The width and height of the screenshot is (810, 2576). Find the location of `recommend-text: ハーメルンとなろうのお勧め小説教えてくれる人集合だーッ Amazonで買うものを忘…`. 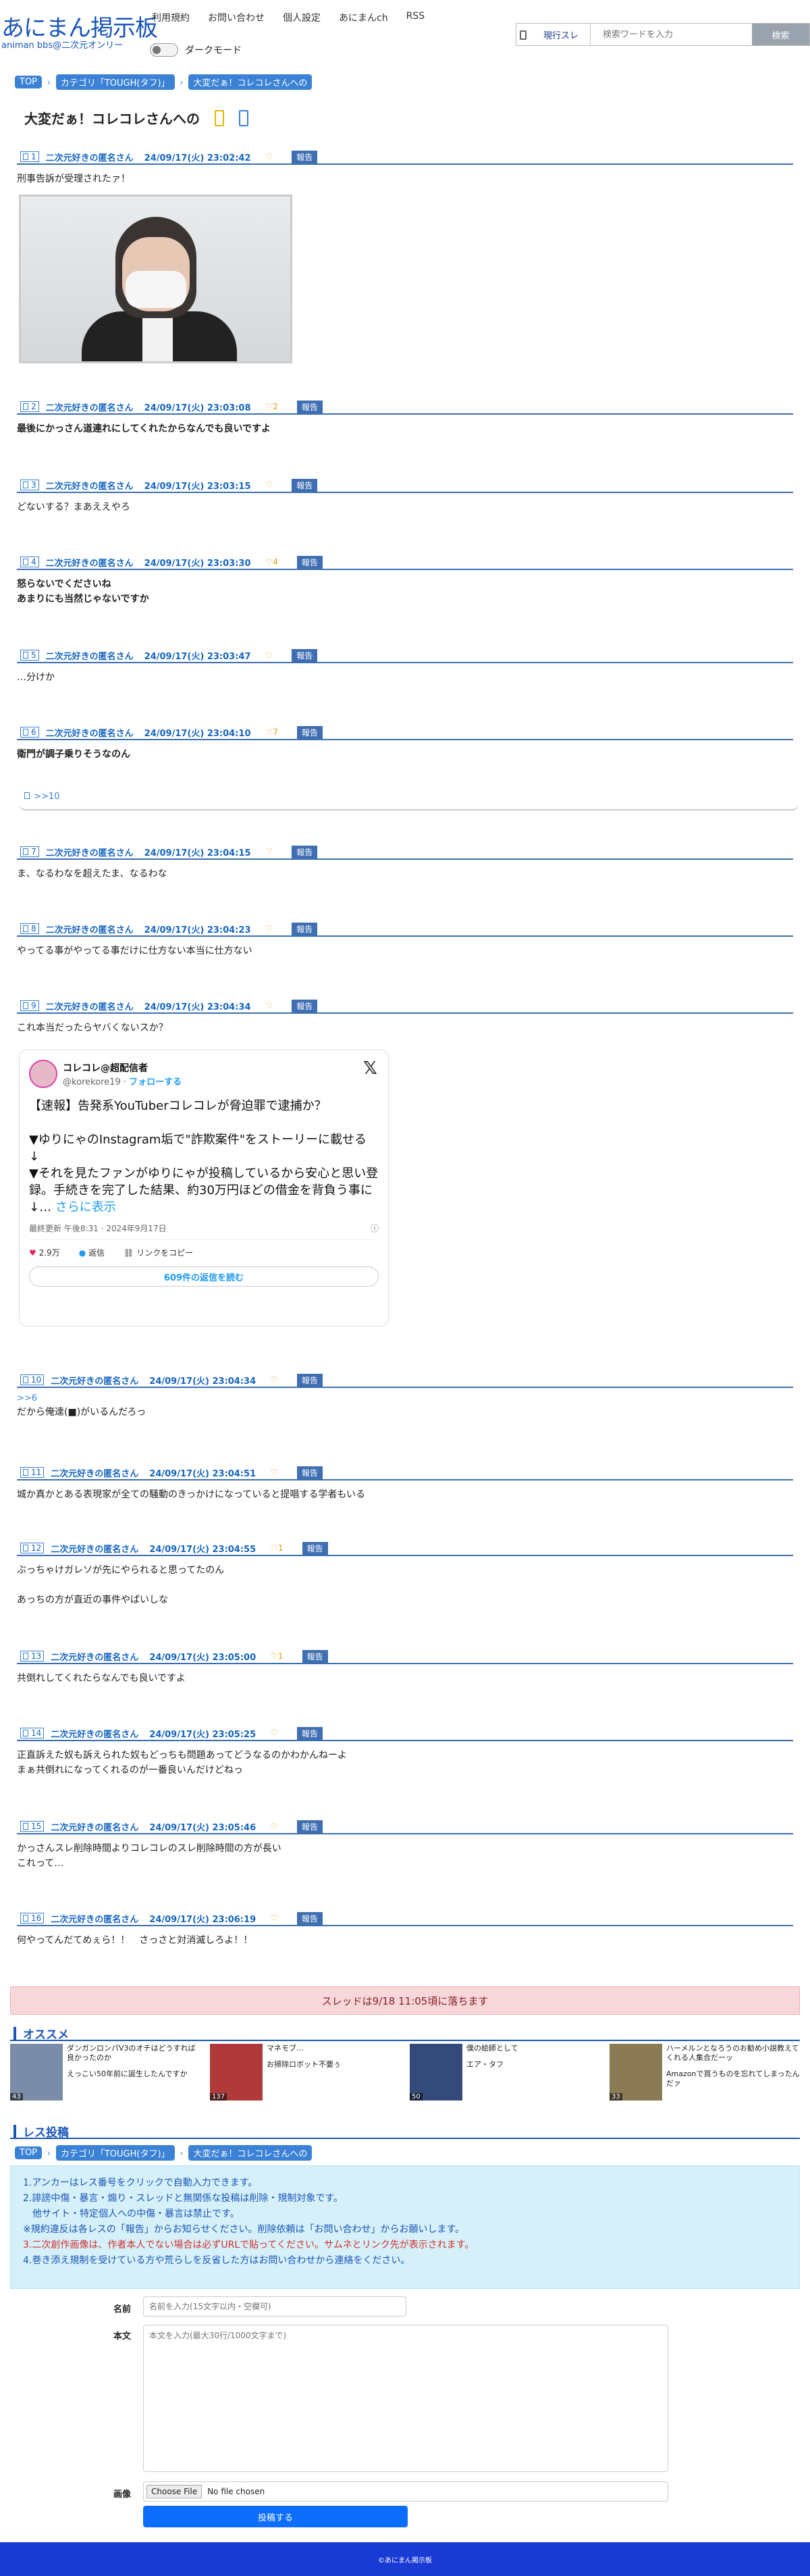

recommend-text: ハーメルンとなろうのお勧め小説教えてくれる人集合だーッ Amazonで買うものを忘… is located at coordinates (733, 2072).